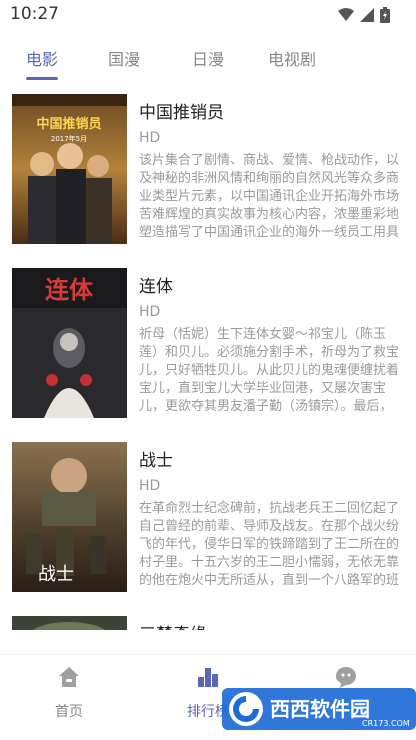 This screenshot has width=416, height=740. What do you see at coordinates (367, 15) in the screenshot?
I see `signal-icon` at bounding box center [367, 15].